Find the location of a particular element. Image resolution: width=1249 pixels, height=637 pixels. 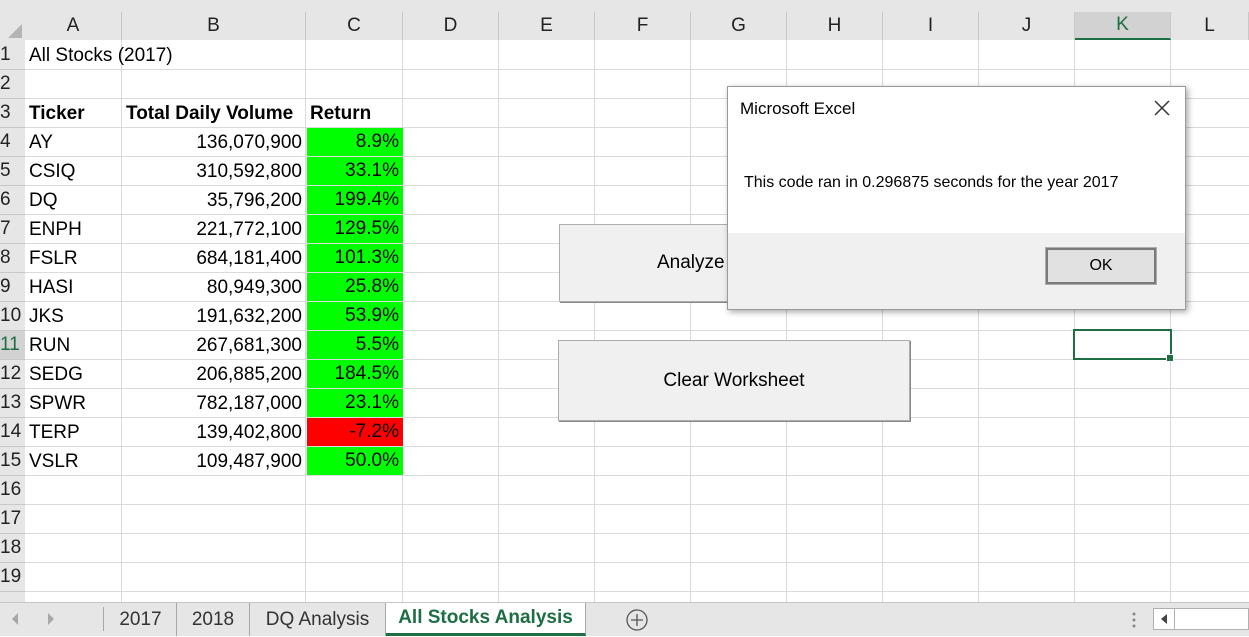

return-cell: 23.1% is located at coordinates (355, 403).